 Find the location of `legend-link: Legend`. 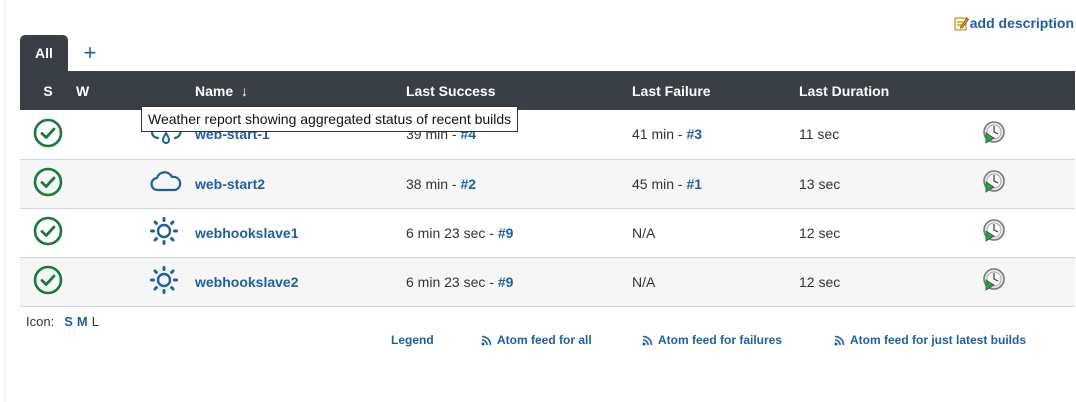

legend-link: Legend is located at coordinates (412, 340).